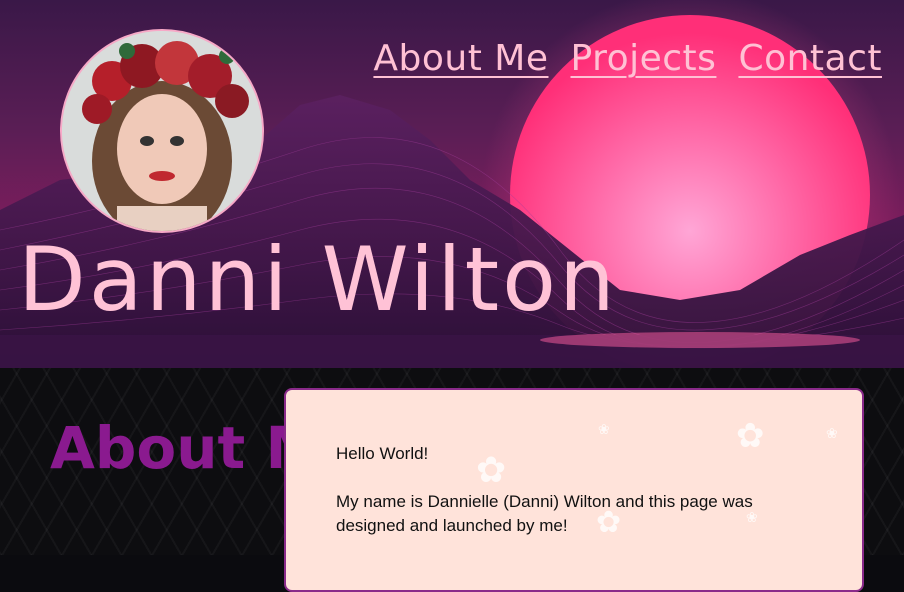 This screenshot has height=592, width=904. What do you see at coordinates (382, 453) in the screenshot?
I see `greeting-text: Hello World!` at bounding box center [382, 453].